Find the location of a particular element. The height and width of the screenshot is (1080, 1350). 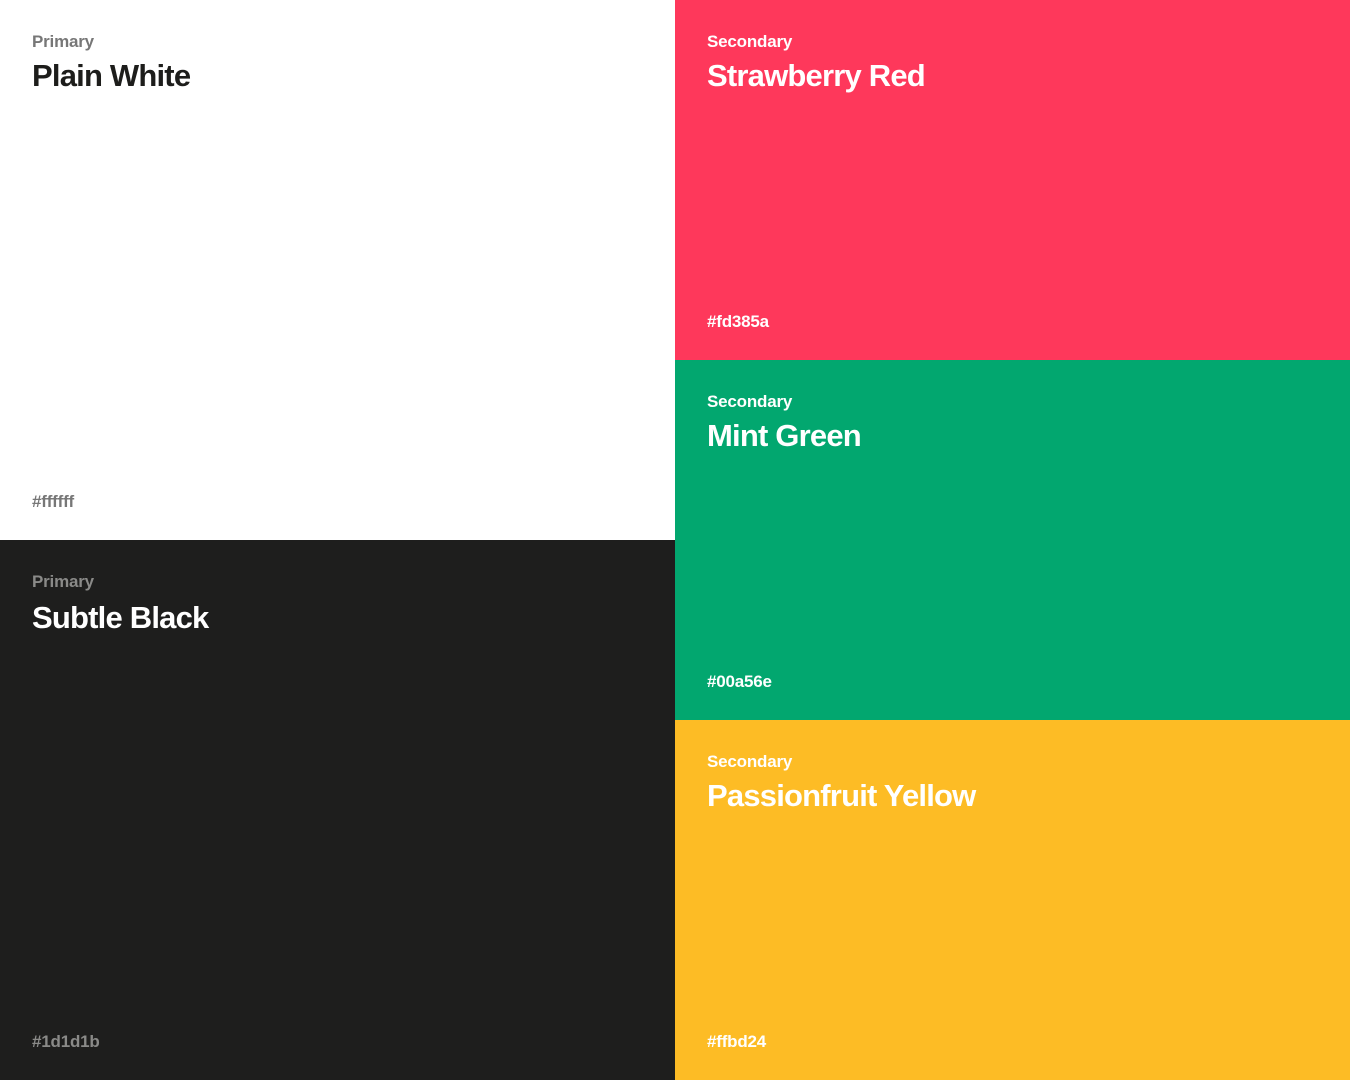

swatch-hex-code: #1d1d1b is located at coordinates (66, 1041).